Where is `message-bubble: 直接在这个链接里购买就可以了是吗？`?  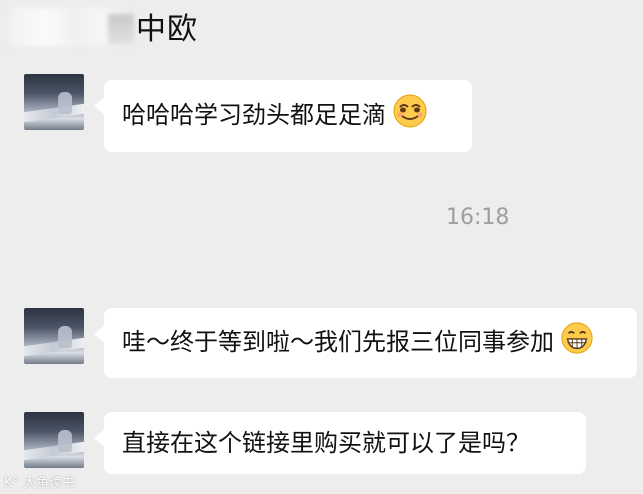
message-bubble: 直接在这个链接里购买就可以了是吗？ is located at coordinates (340, 443).